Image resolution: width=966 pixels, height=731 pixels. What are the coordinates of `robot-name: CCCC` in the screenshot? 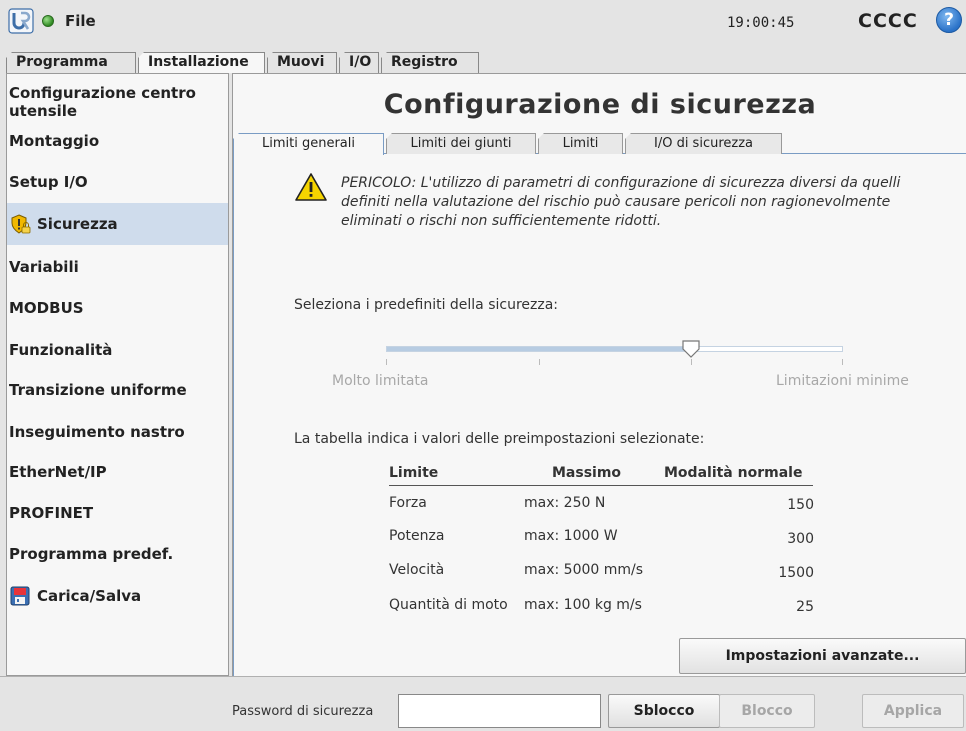 It's located at (888, 21).